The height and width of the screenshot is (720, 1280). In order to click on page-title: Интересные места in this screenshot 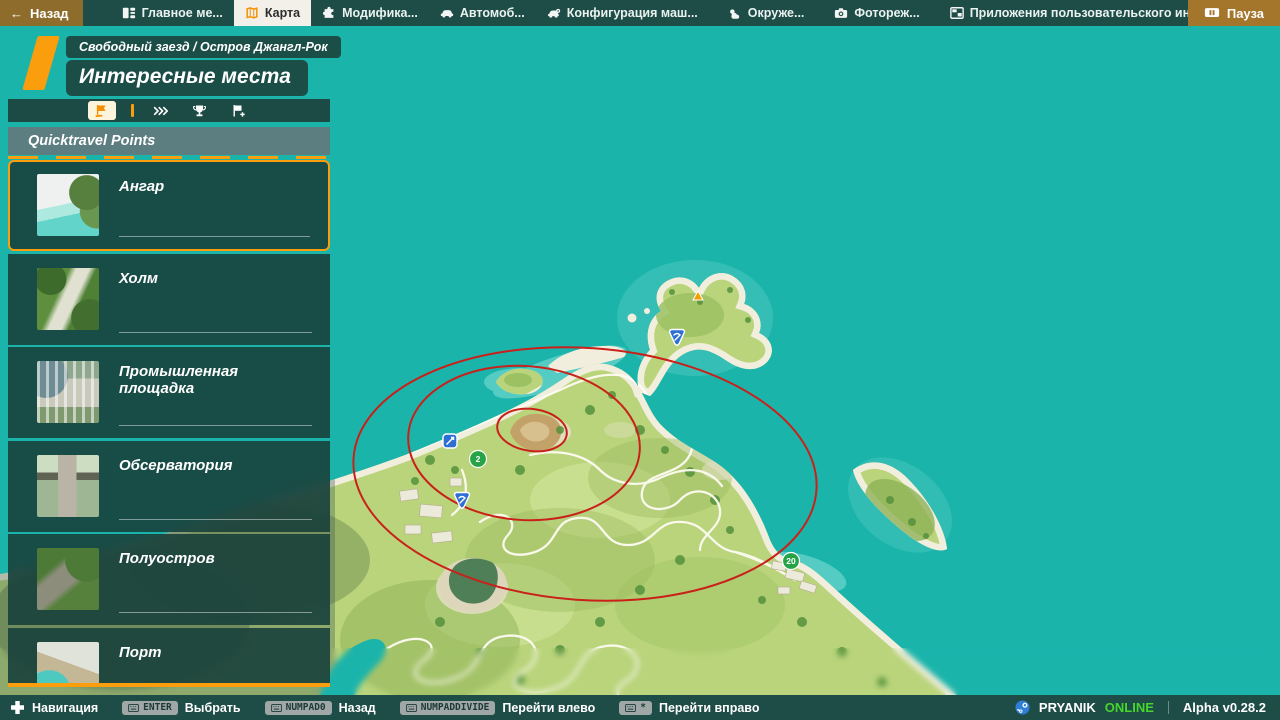, I will do `click(187, 78)`.